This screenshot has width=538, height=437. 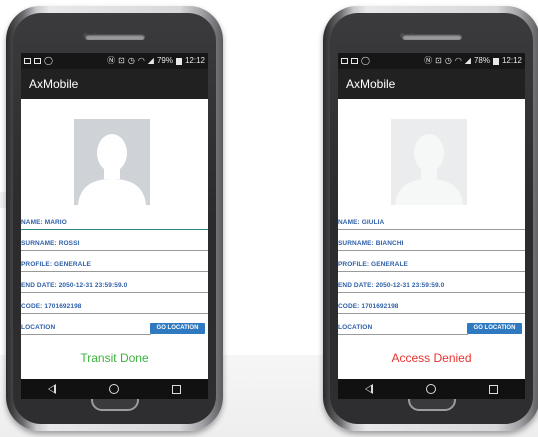 I want to click on status-bar: ◯ Ⓝ ⊡ ◷ ◠ ◢ 78% 12:12, so click(x=431, y=61).